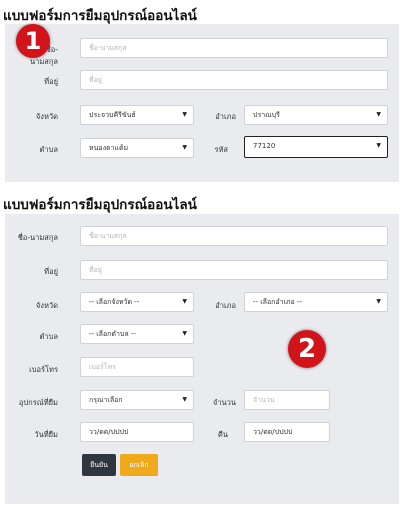  Describe the element at coordinates (316, 302) in the screenshot. I see `form2-district-select: -- เลือกอำเภอ -- ▼` at that location.